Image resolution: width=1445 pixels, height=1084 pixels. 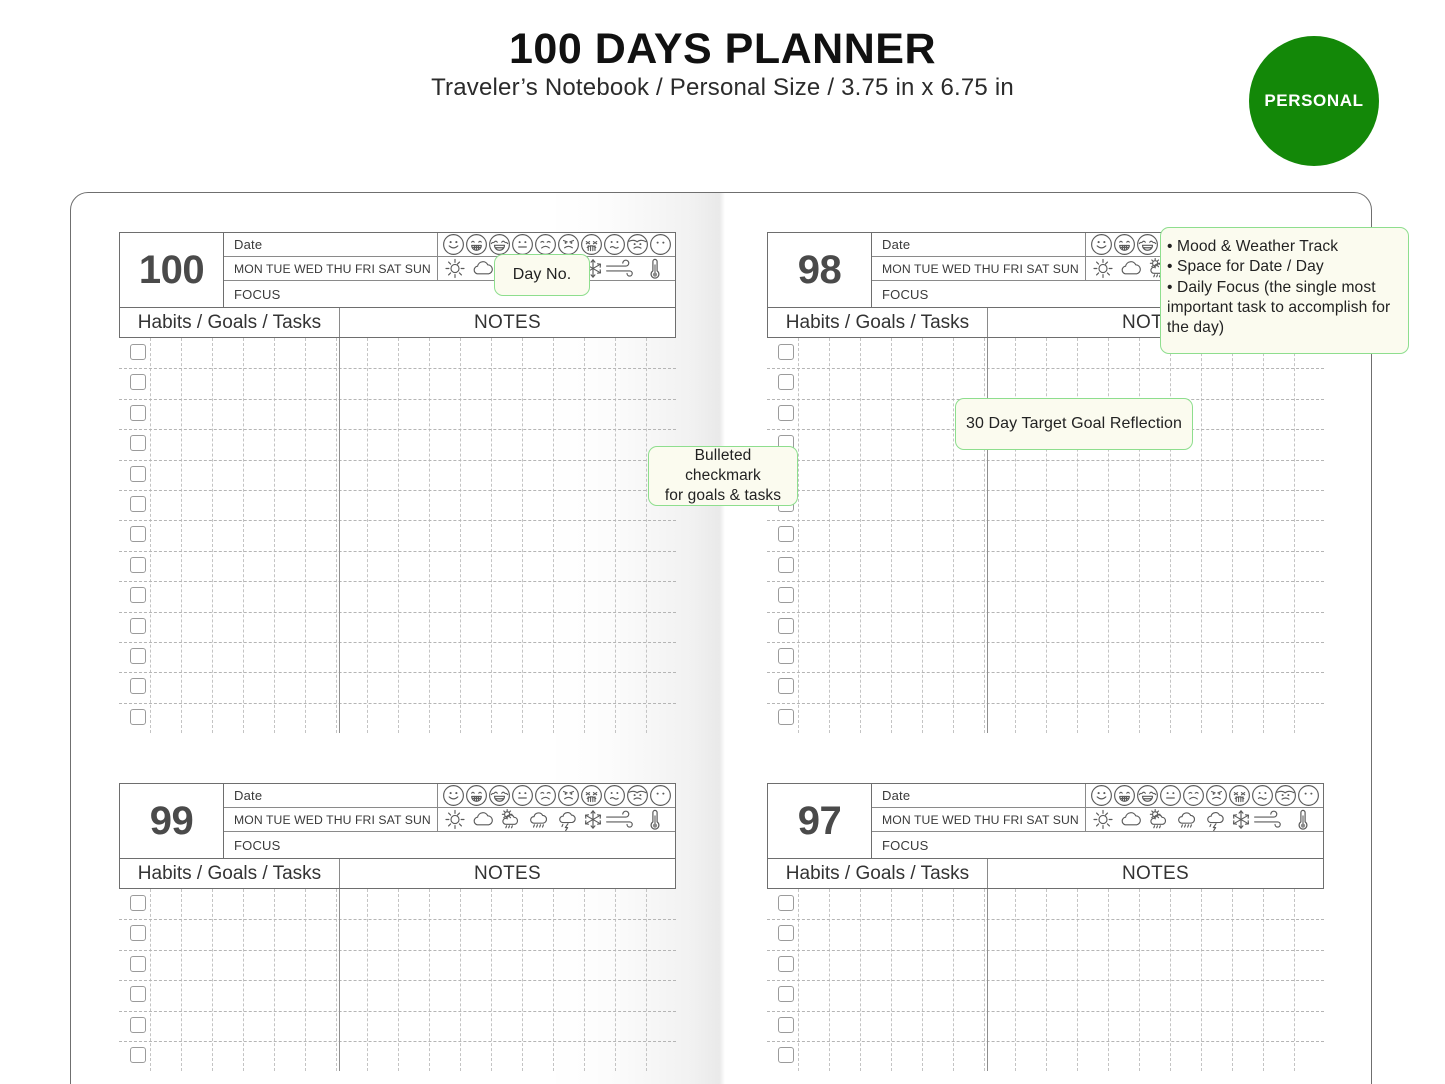 I want to click on sun-rain-cloud-icon, so click(x=510, y=818).